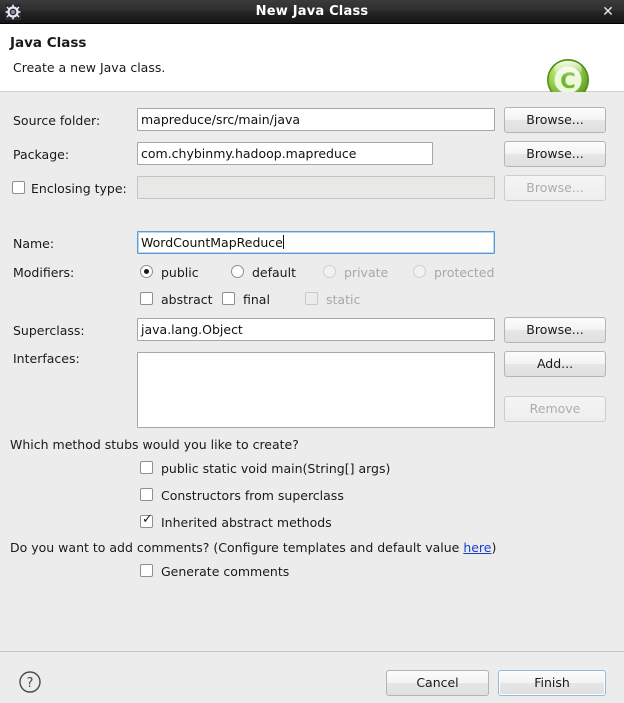 This screenshot has width=624, height=703. What do you see at coordinates (57, 120) in the screenshot?
I see `source-folder-label: Source folder:` at bounding box center [57, 120].